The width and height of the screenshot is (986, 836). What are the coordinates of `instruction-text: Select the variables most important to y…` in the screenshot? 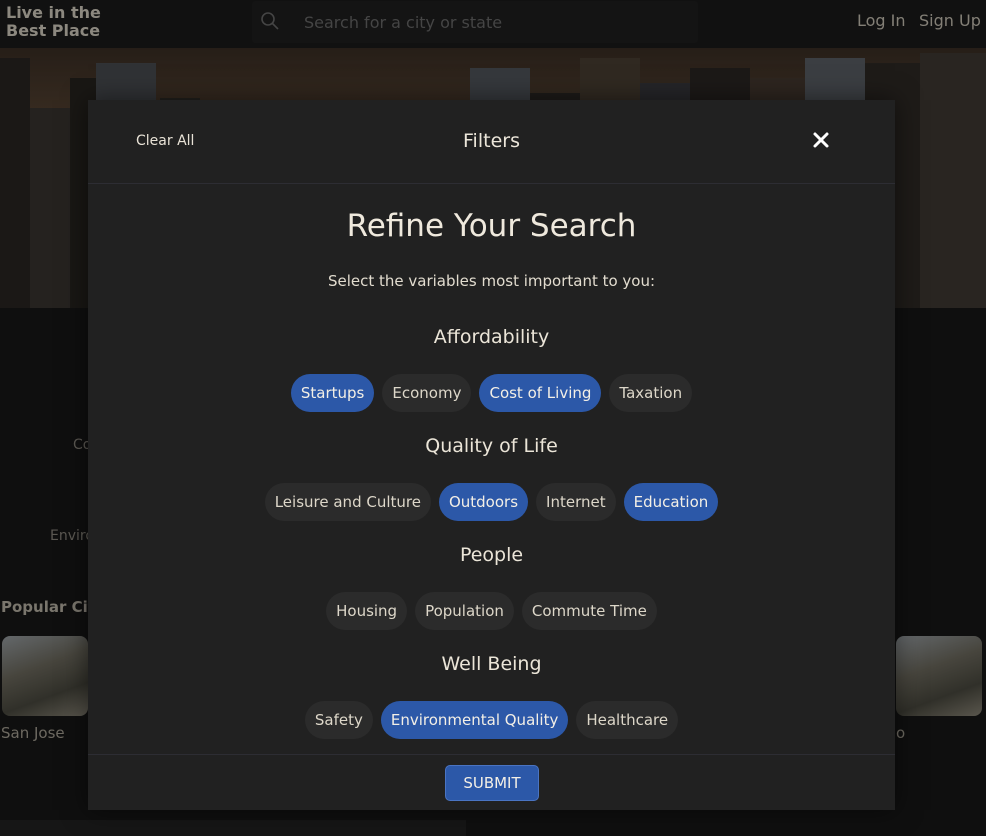 It's located at (491, 281).